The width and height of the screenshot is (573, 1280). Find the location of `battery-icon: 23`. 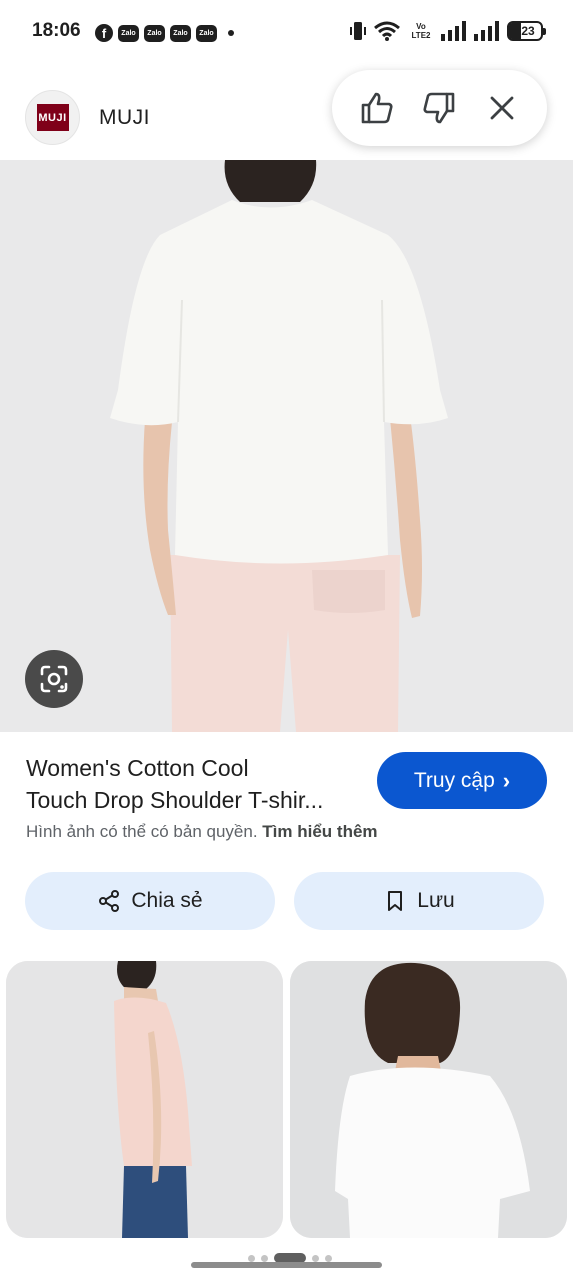

battery-icon: 23 is located at coordinates (526, 31).